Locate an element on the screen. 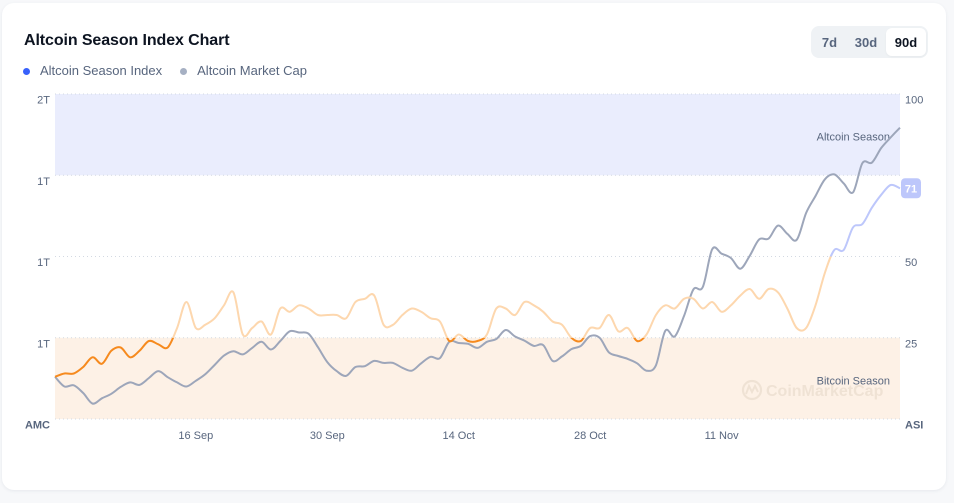 The height and width of the screenshot is (503, 954). x-axis-tick-label: 11 Nov is located at coordinates (722, 436).